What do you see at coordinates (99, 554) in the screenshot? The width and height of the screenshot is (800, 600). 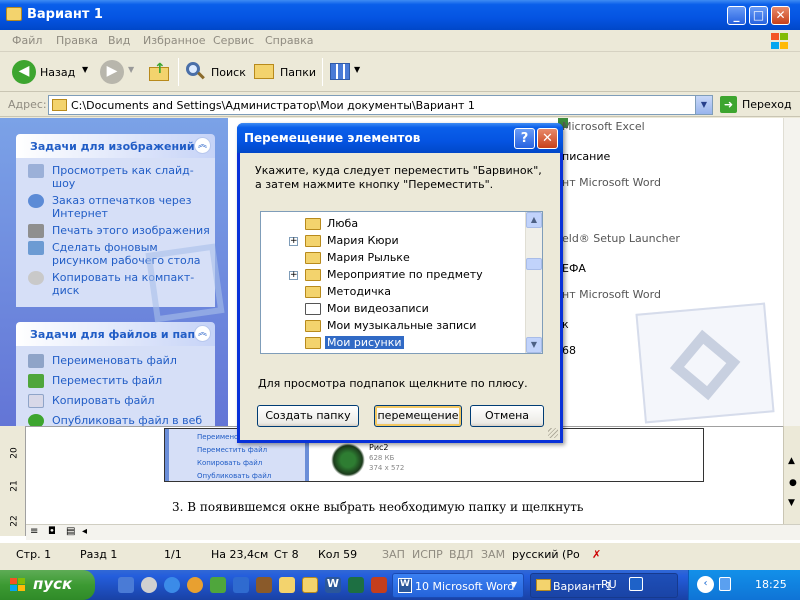 I see `status-section: Разд 1` at bounding box center [99, 554].